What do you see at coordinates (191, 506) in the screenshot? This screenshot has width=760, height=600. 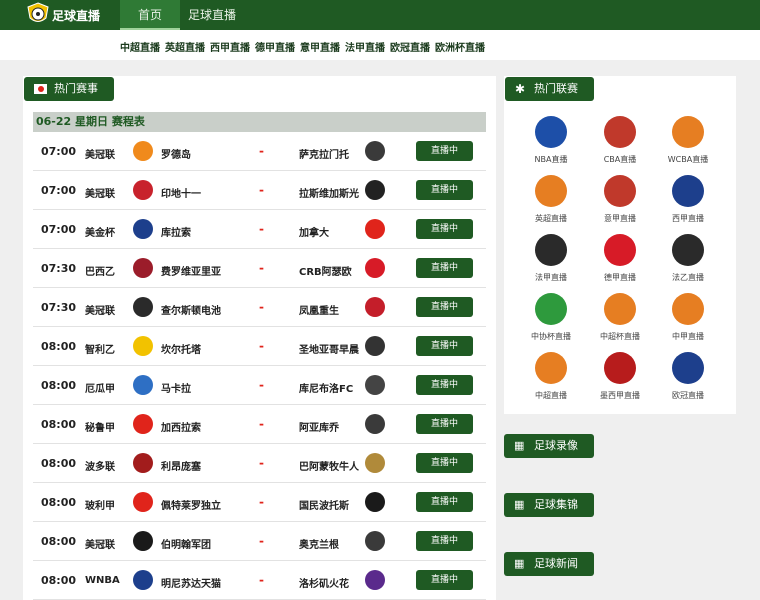 I see `home-team-name: 佩特莱罗独立` at bounding box center [191, 506].